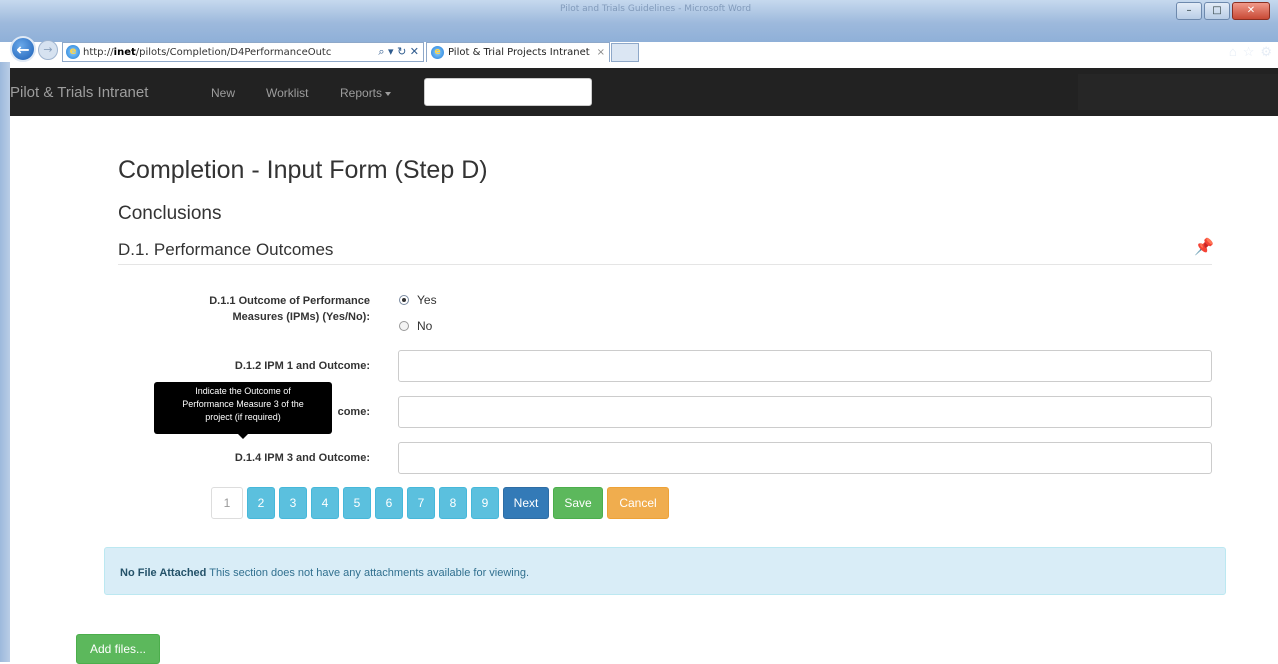  What do you see at coordinates (163, 573) in the screenshot?
I see `alert-strong: No File Attached` at bounding box center [163, 573].